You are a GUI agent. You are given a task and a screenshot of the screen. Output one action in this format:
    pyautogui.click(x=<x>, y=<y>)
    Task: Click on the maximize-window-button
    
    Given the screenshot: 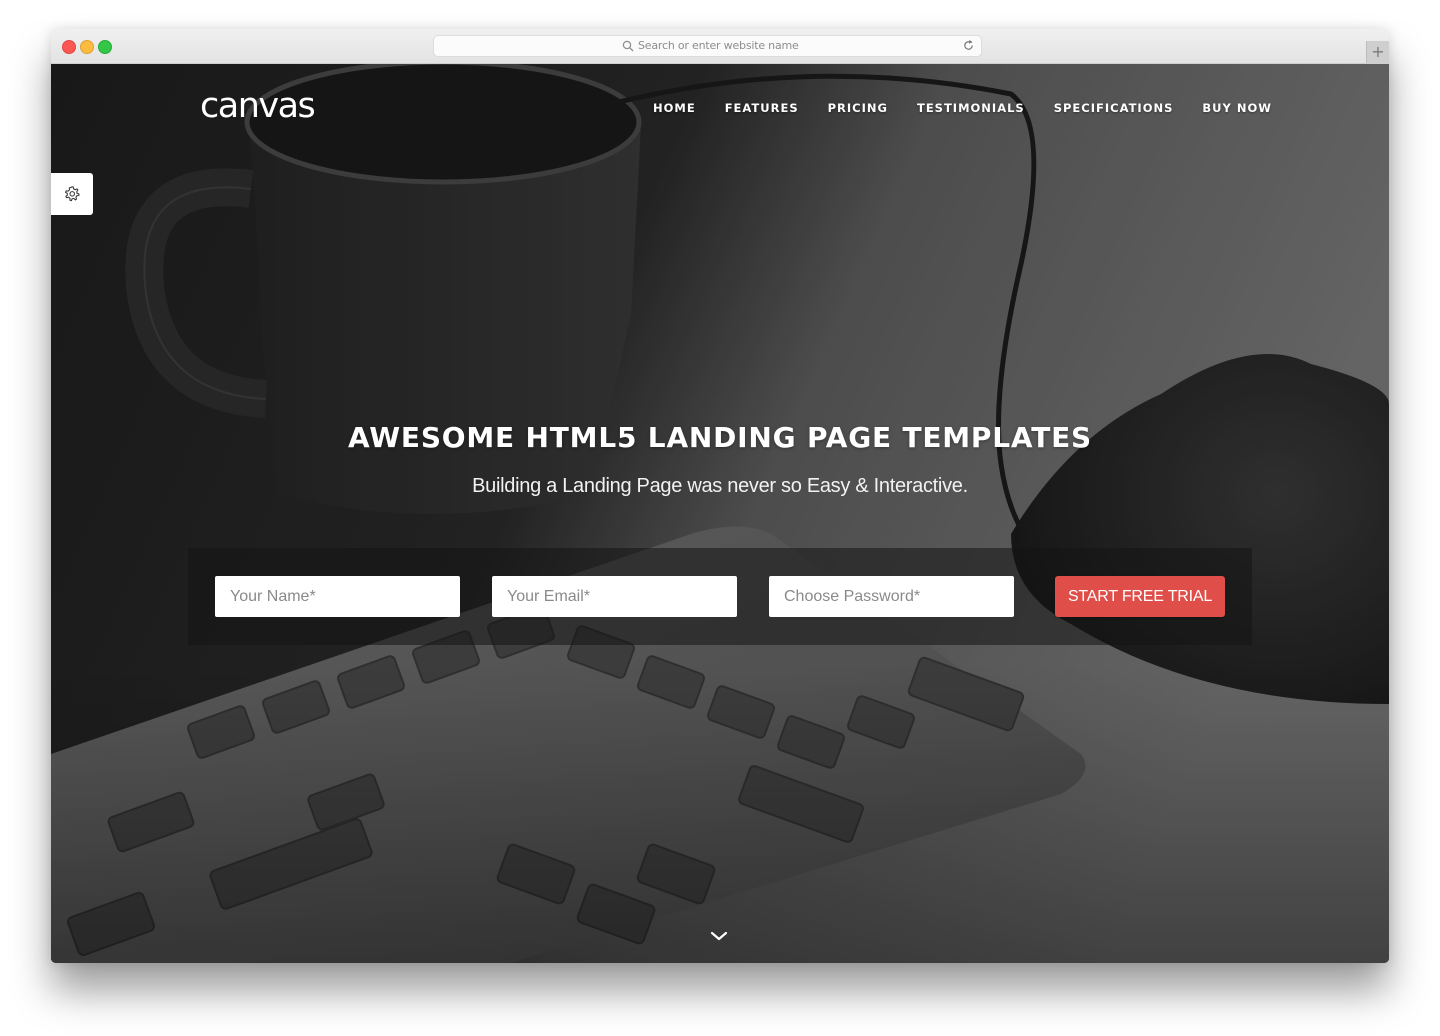 What is the action you would take?
    pyautogui.click(x=105, y=47)
    